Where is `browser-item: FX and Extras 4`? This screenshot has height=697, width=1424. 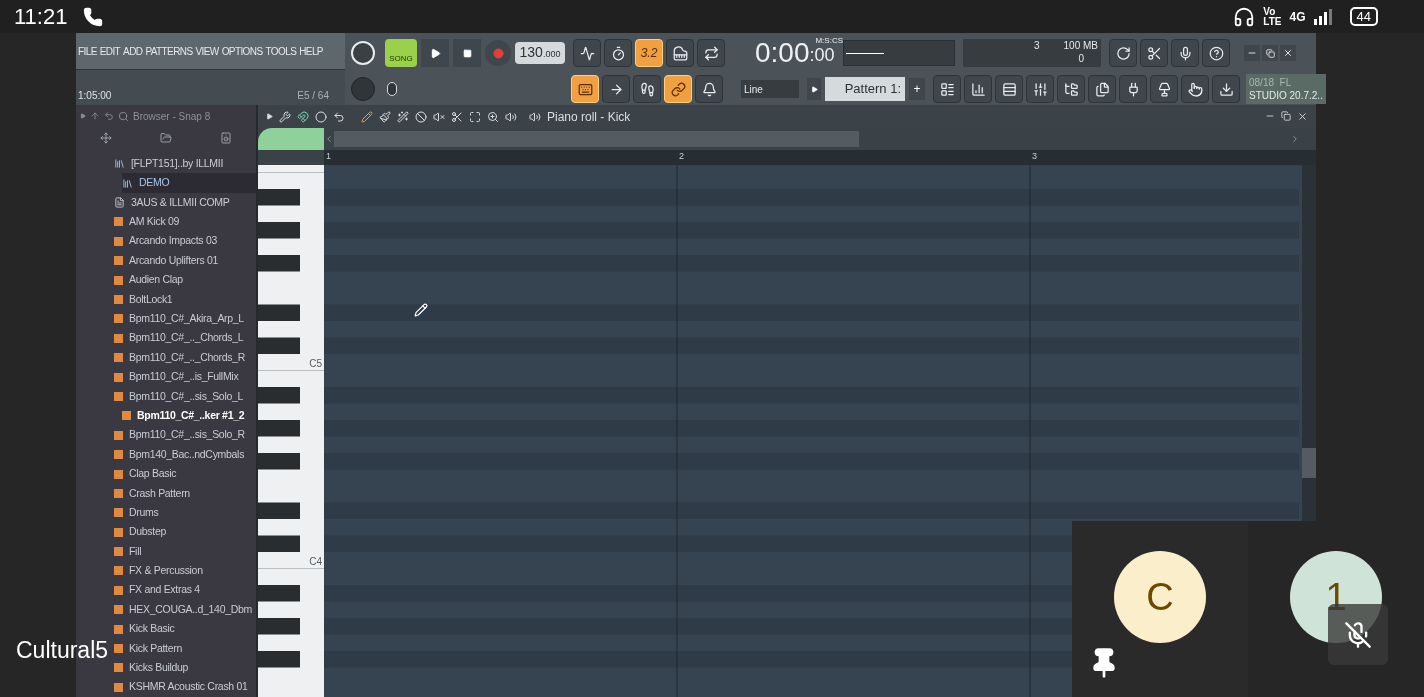
browser-item: FX and Extras 4 is located at coordinates (185, 590).